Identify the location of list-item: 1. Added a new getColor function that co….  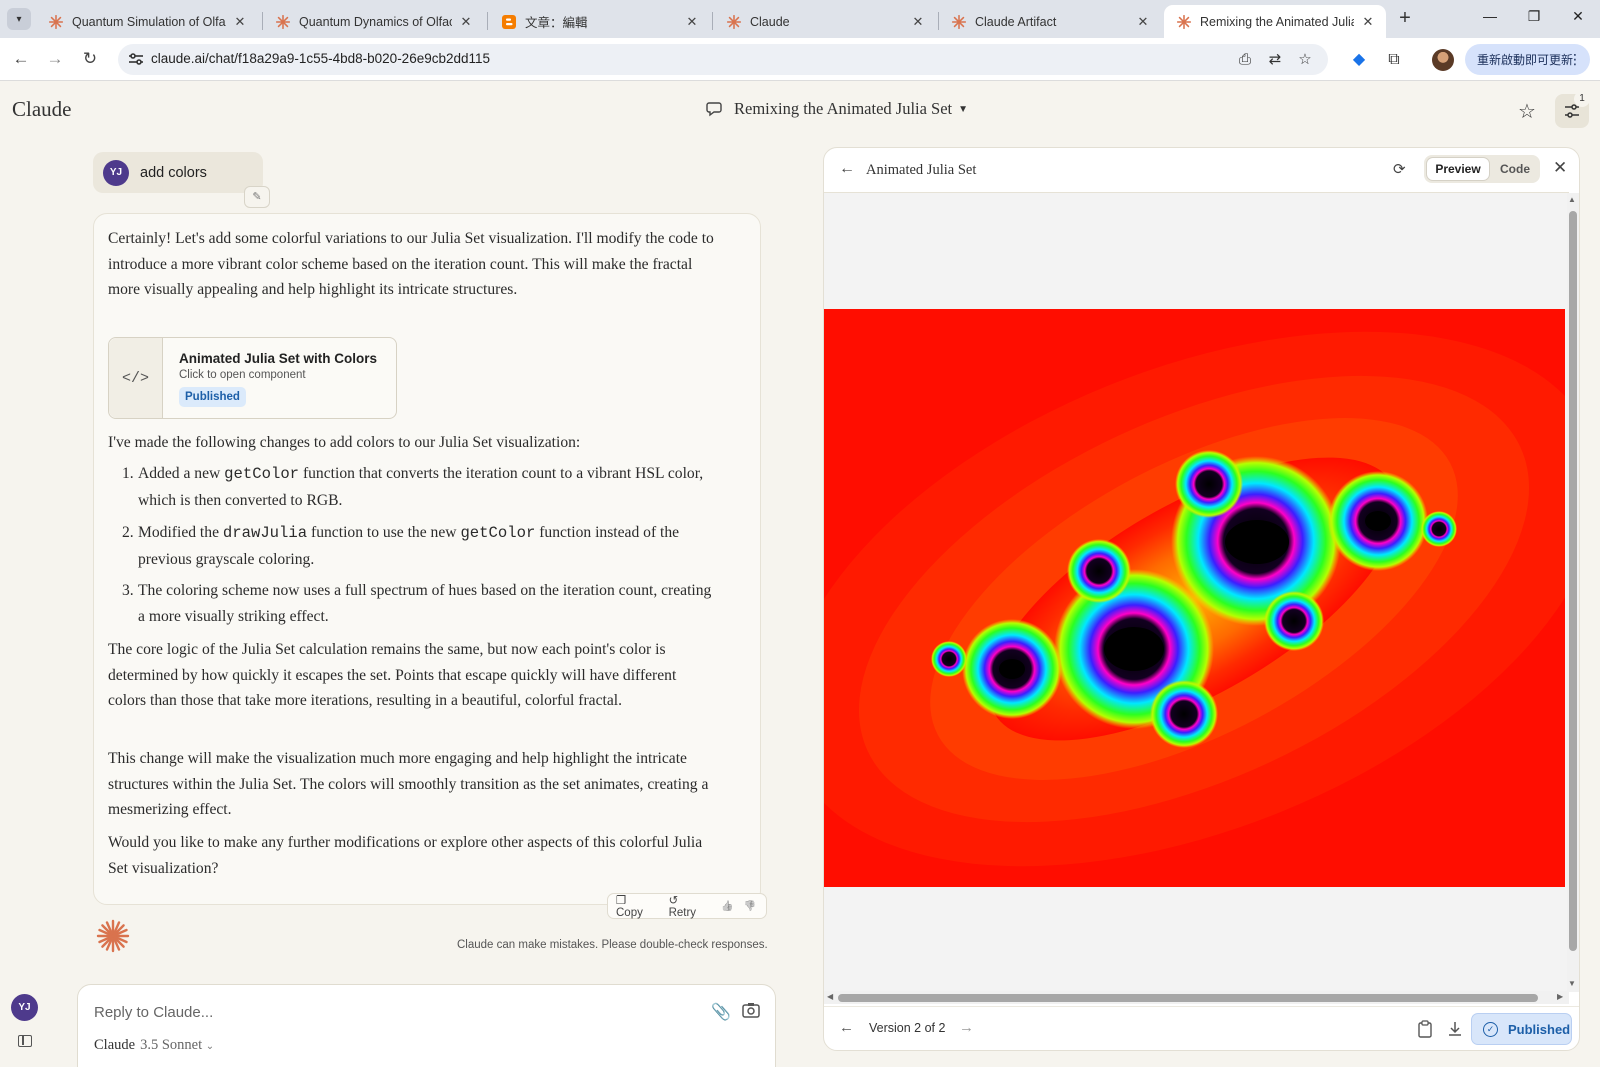
(412, 487).